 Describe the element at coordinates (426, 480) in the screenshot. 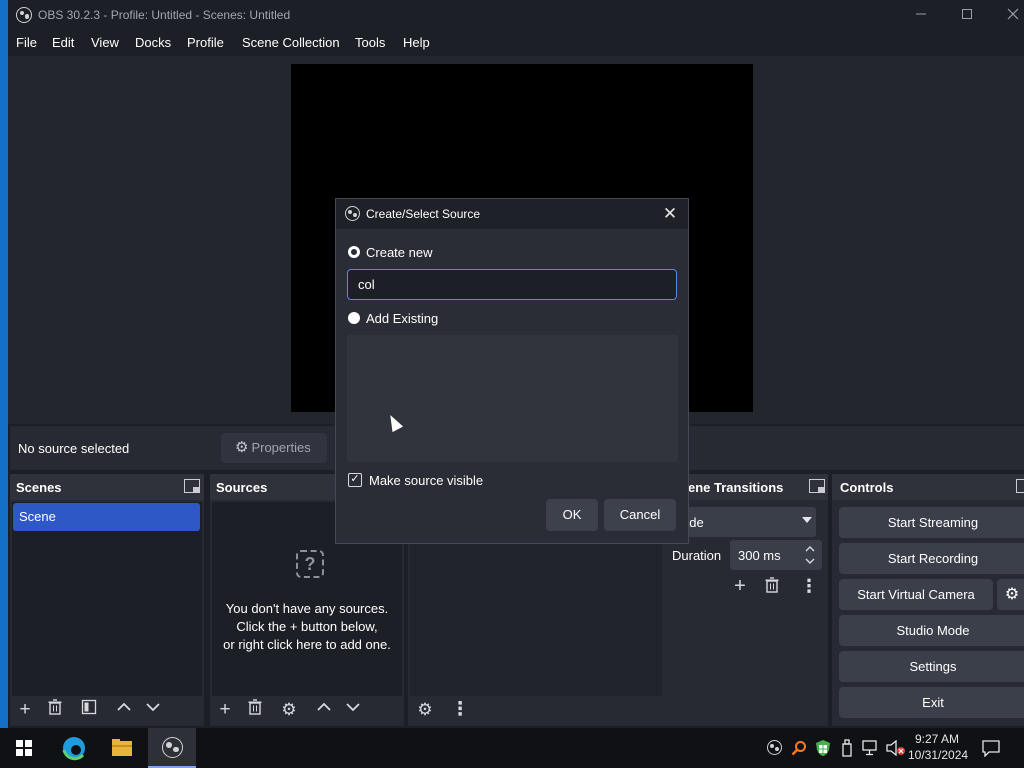

I see `make-visible-label: Make source visible` at that location.